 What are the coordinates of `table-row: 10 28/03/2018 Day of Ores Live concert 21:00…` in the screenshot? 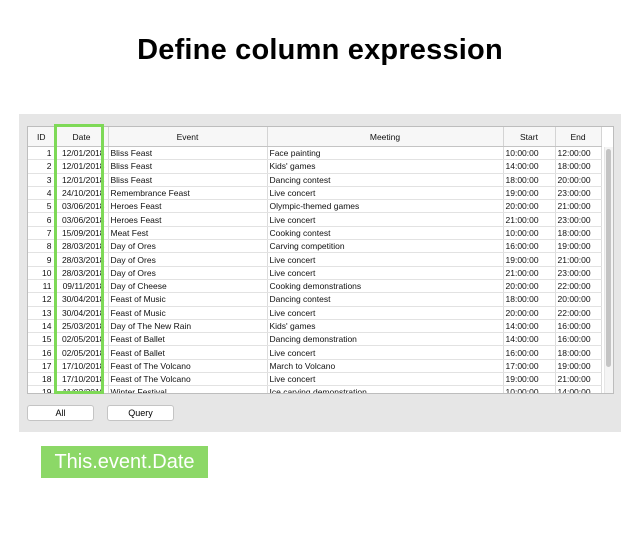 It's located at (315, 273).